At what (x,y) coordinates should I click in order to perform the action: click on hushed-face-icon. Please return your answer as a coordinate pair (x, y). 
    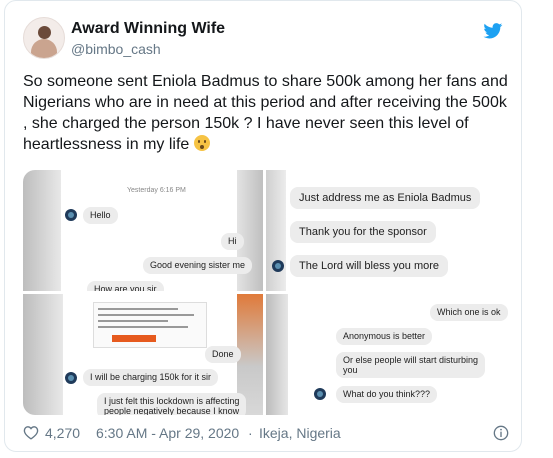
    Looking at the image, I should click on (201, 143).